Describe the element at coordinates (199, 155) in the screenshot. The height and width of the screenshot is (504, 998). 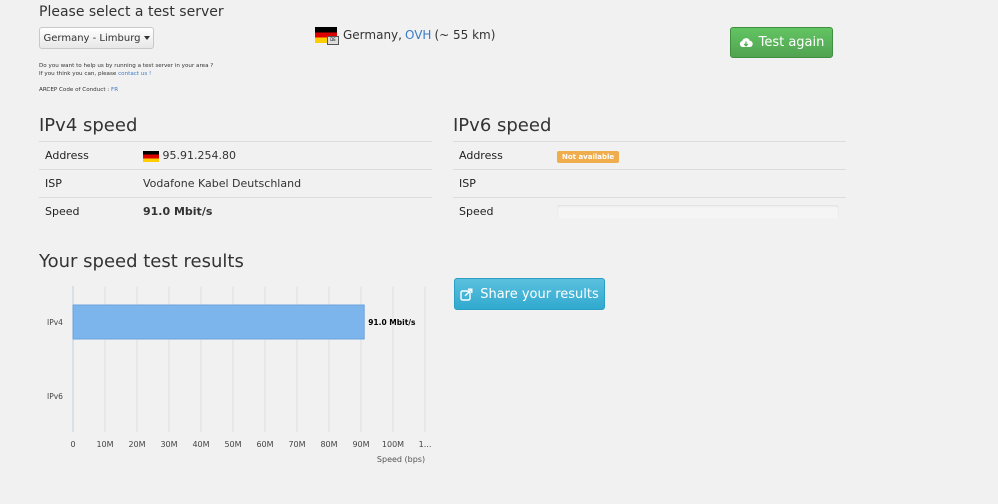
I see `ipv4-address-value: 95.91.254.80` at that location.